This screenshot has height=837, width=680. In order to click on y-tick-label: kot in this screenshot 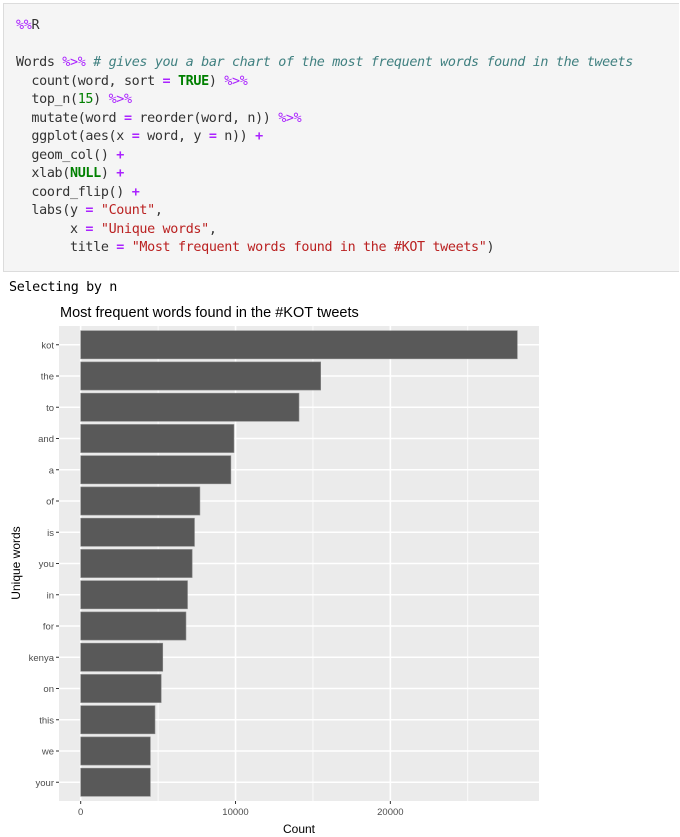, I will do `click(47, 345)`.